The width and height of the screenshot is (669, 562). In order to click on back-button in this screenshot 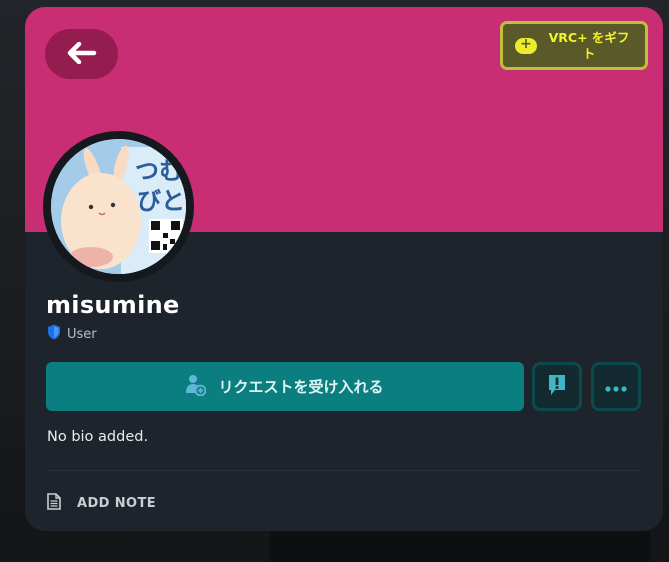, I will do `click(81, 54)`.